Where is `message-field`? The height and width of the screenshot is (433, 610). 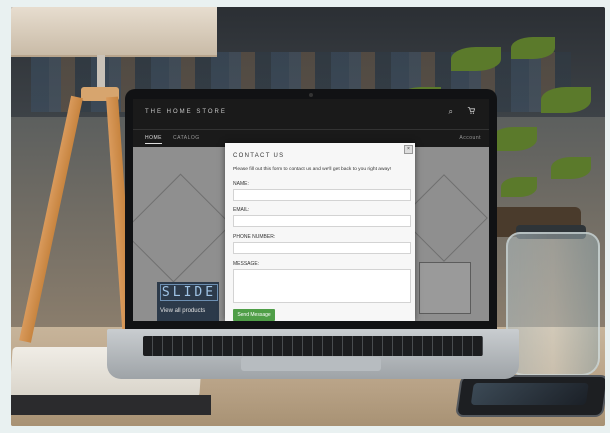 message-field is located at coordinates (322, 286).